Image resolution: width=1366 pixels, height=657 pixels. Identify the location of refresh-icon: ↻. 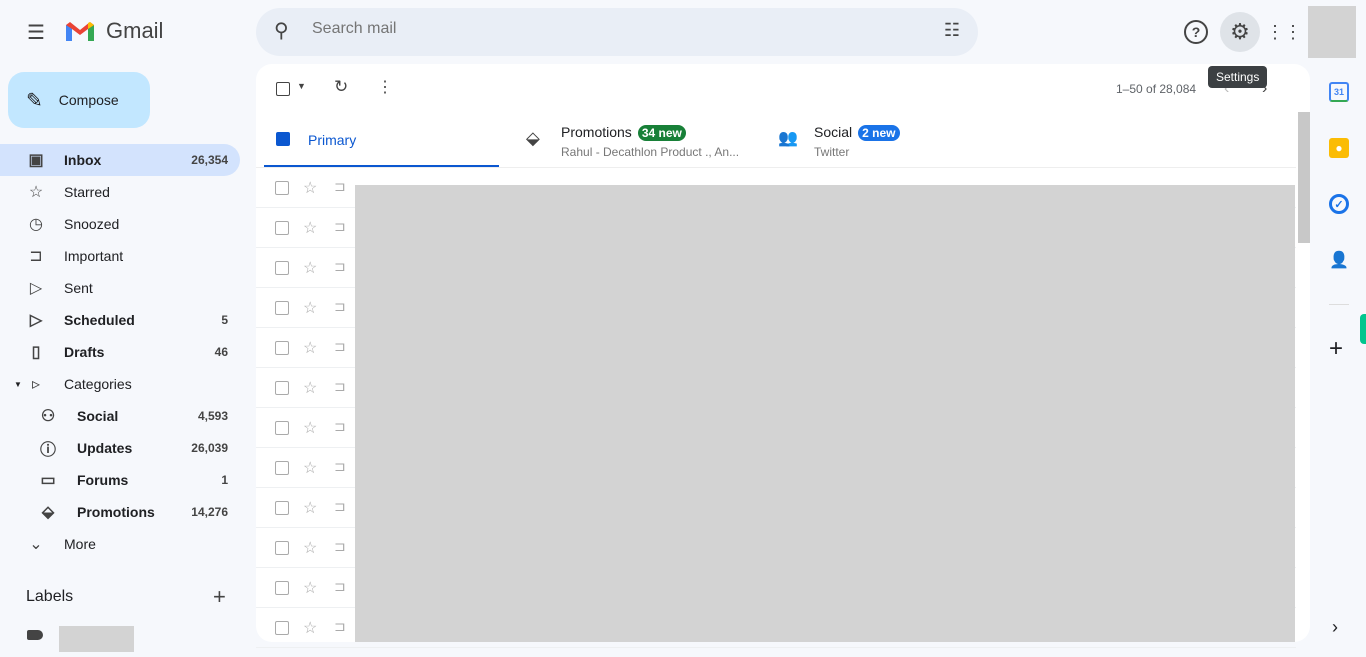
(341, 87).